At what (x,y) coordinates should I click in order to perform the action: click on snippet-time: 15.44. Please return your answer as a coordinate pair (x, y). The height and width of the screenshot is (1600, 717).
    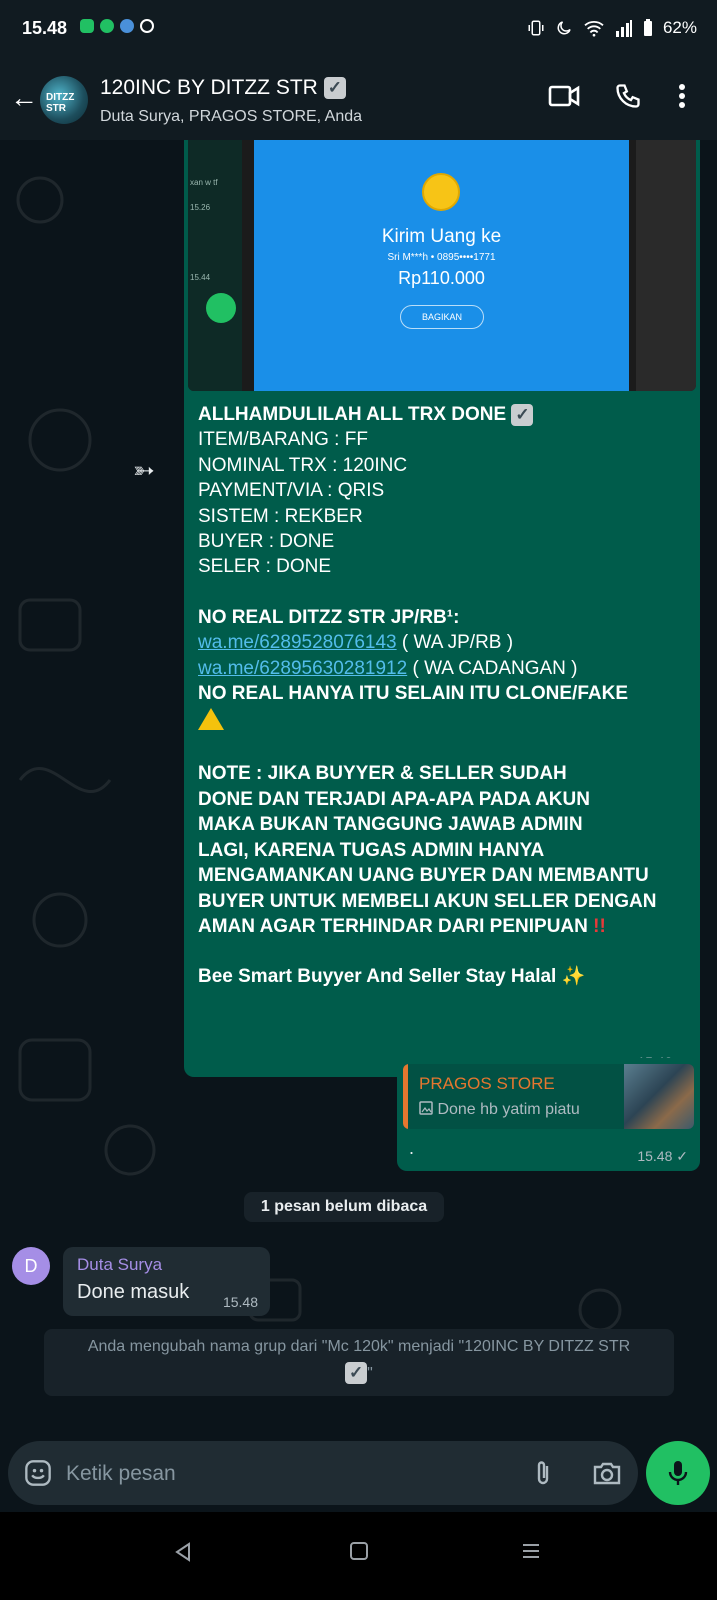
    Looking at the image, I should click on (200, 277).